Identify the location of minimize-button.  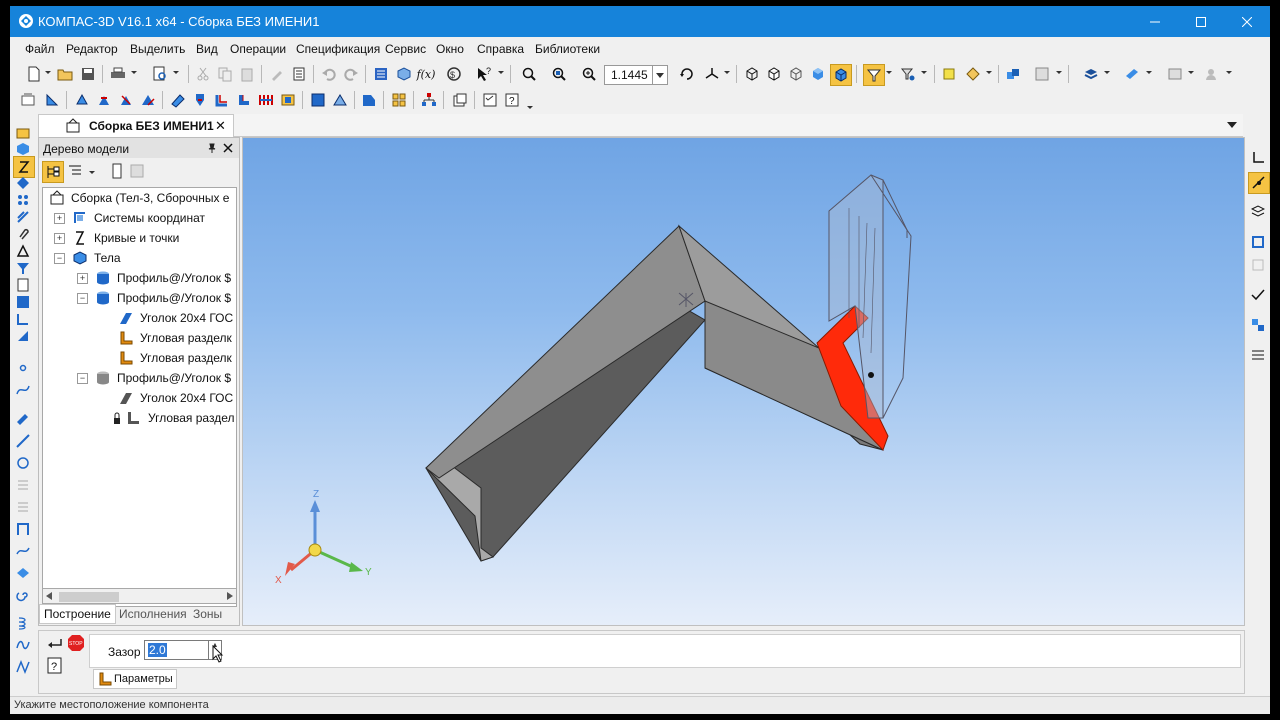
(1155, 21).